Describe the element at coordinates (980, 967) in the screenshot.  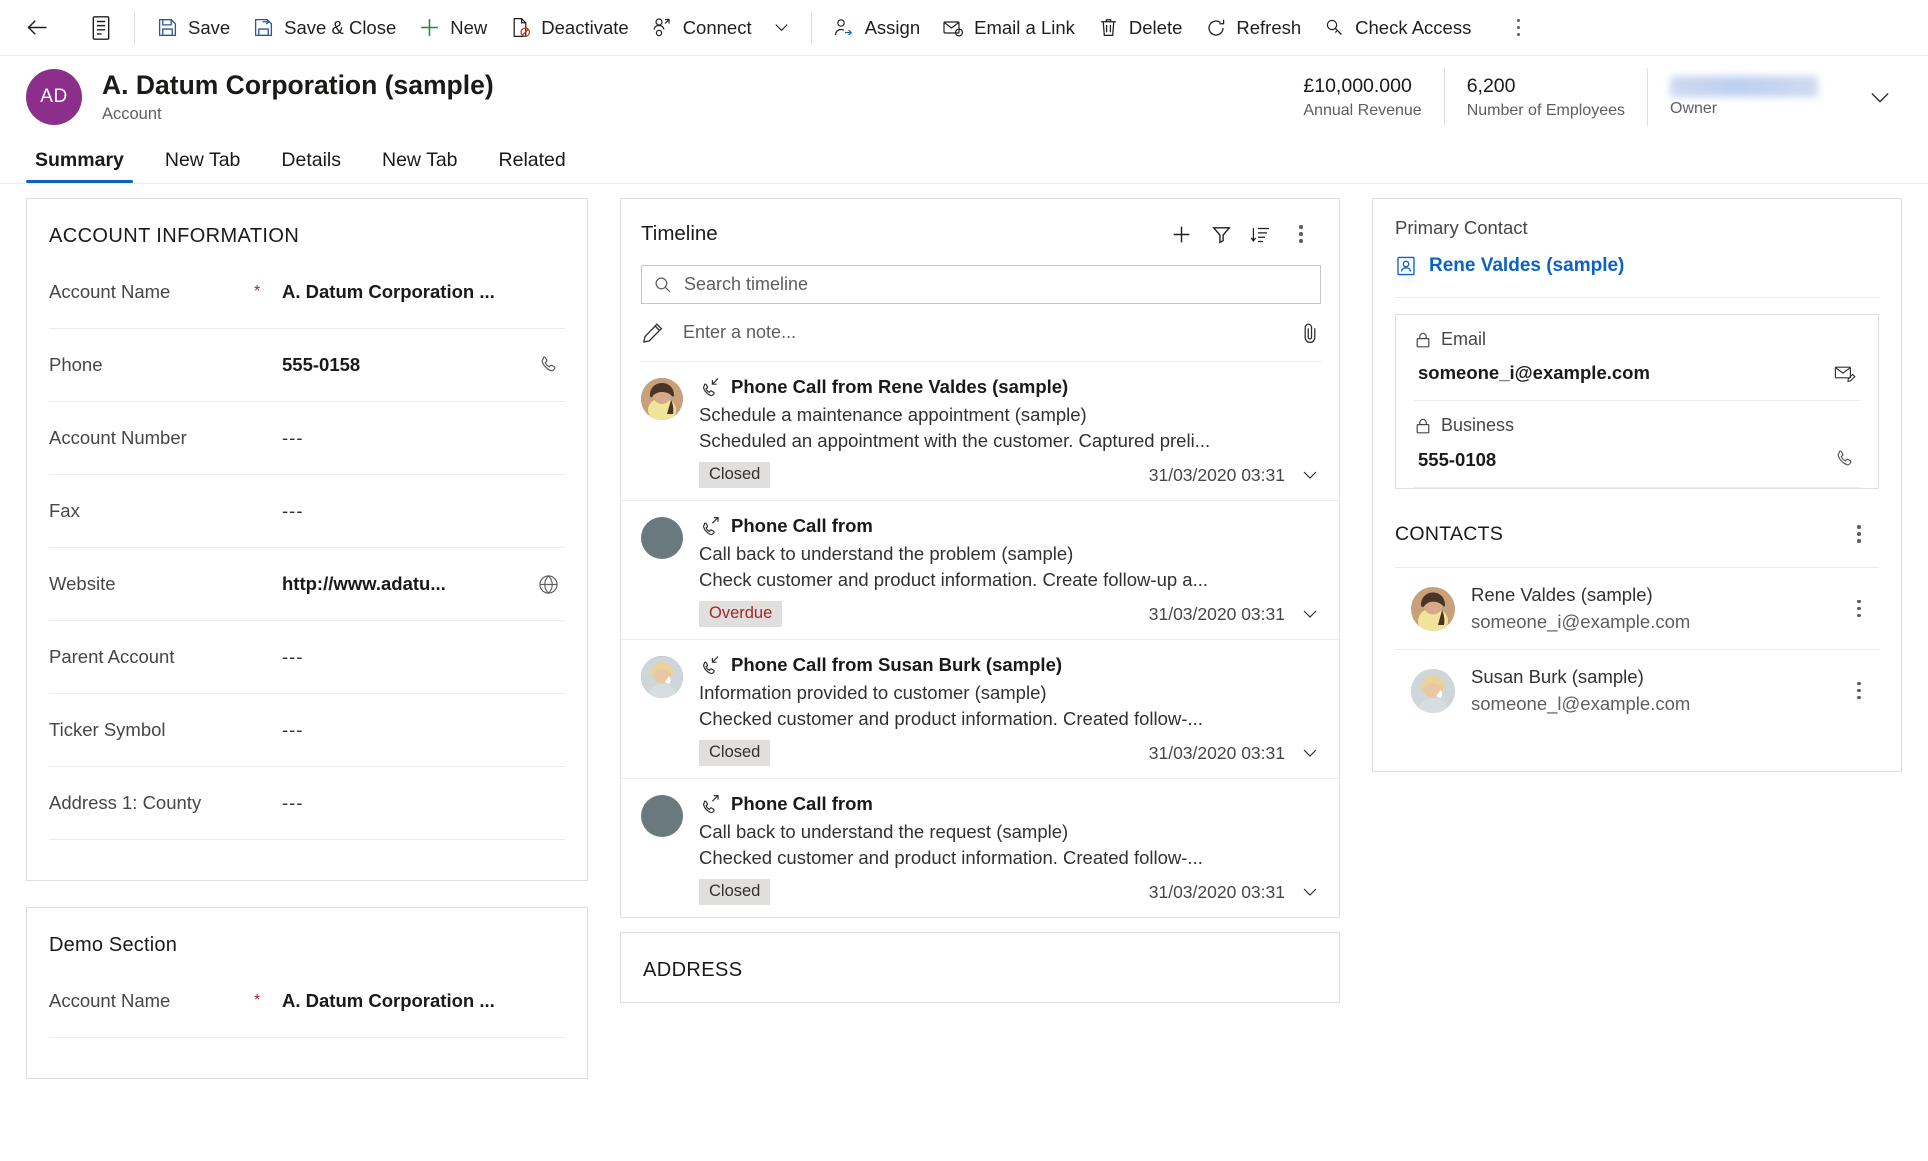
I see `address-card: ADDRESS` at that location.